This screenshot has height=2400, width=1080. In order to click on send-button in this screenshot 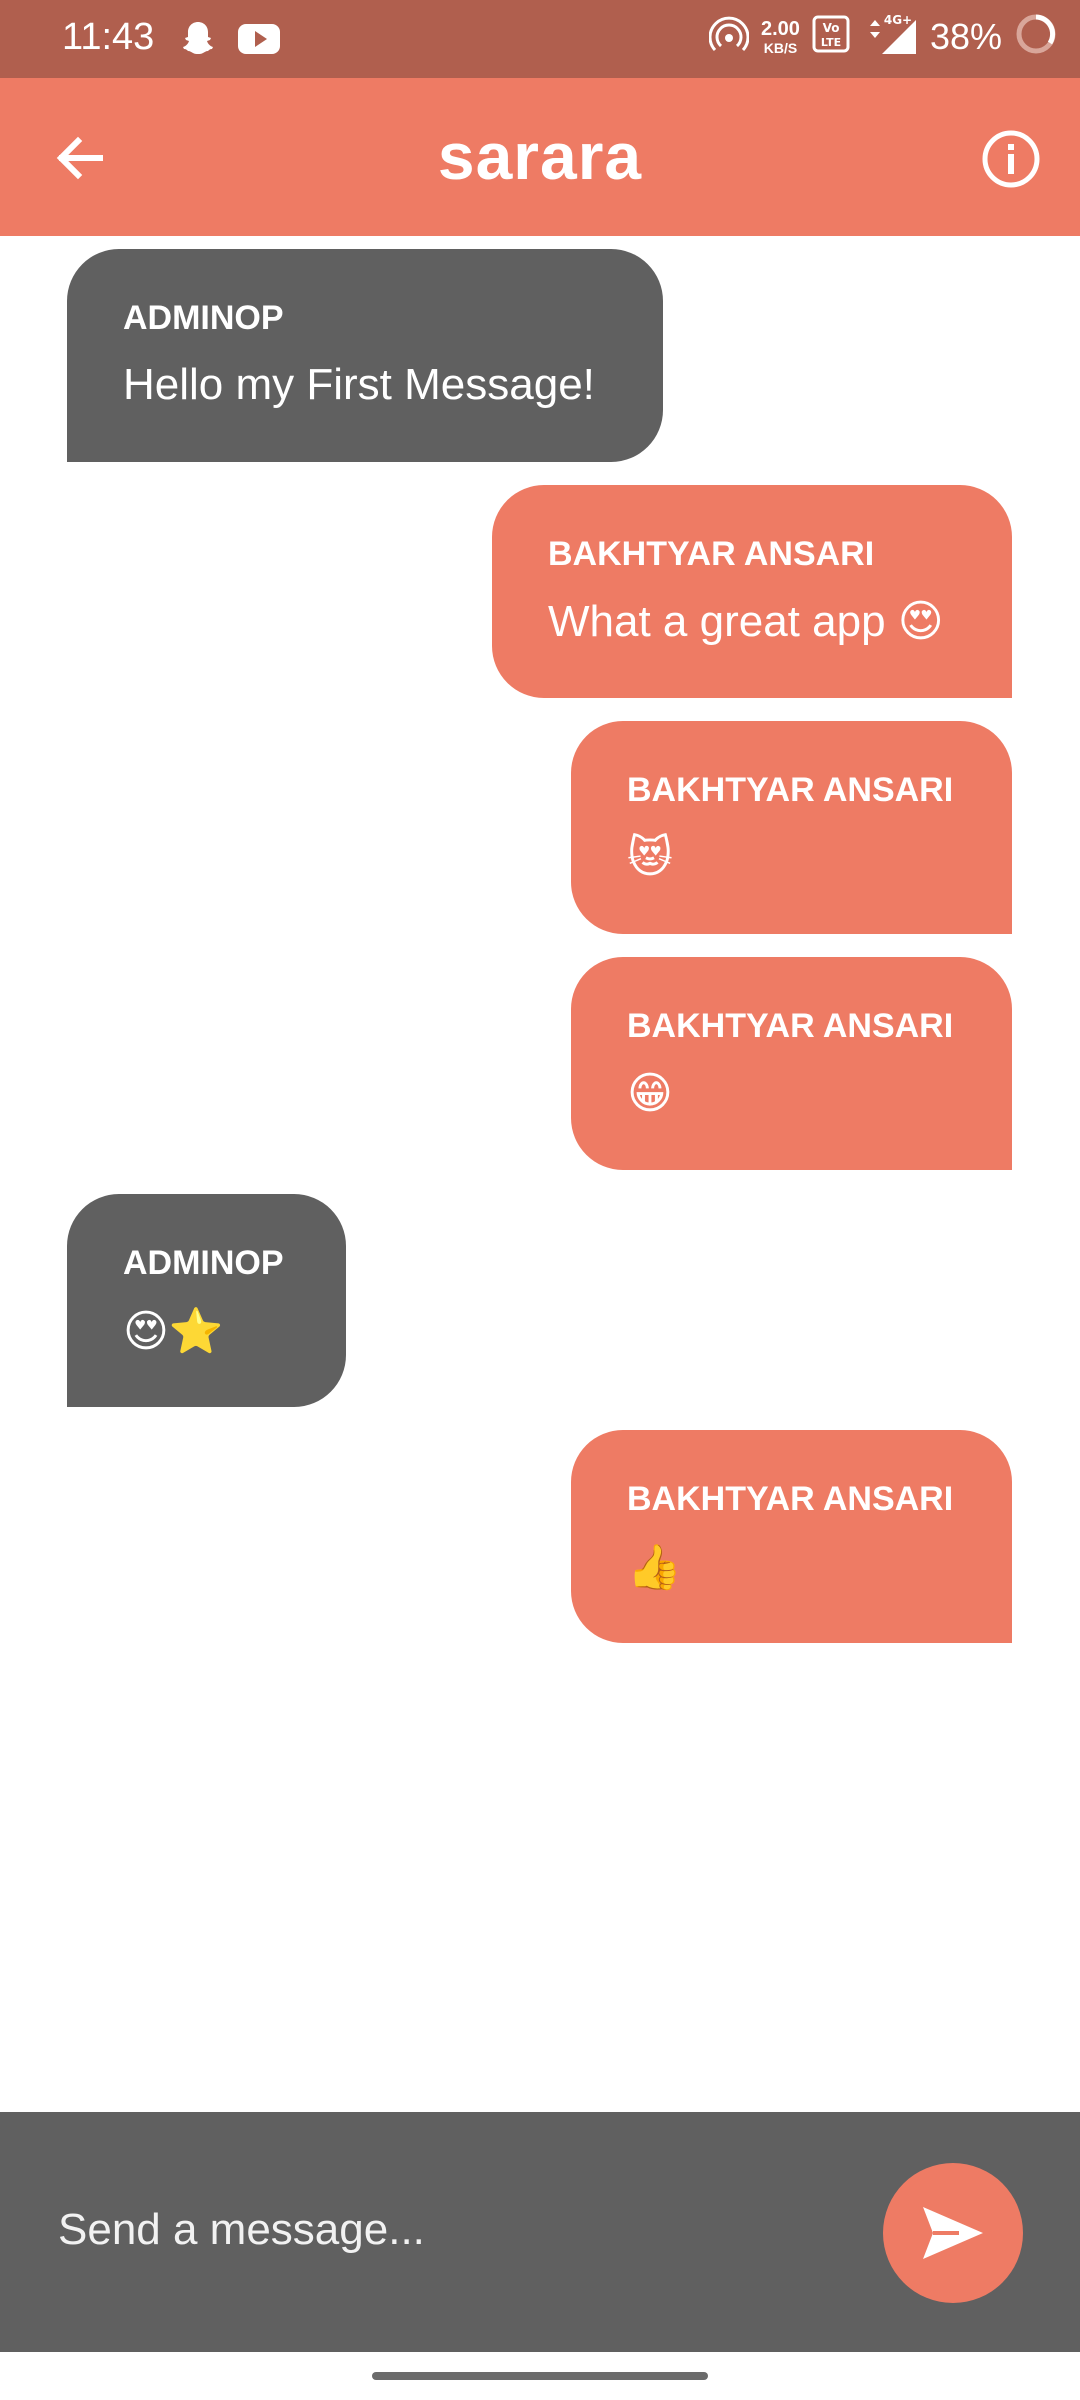, I will do `click(953, 2233)`.